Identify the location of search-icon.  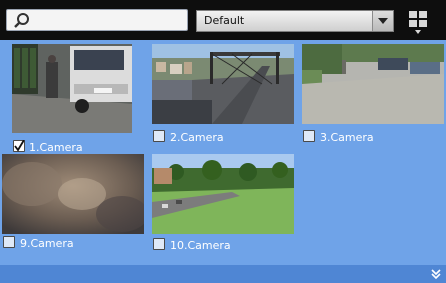
(21, 20).